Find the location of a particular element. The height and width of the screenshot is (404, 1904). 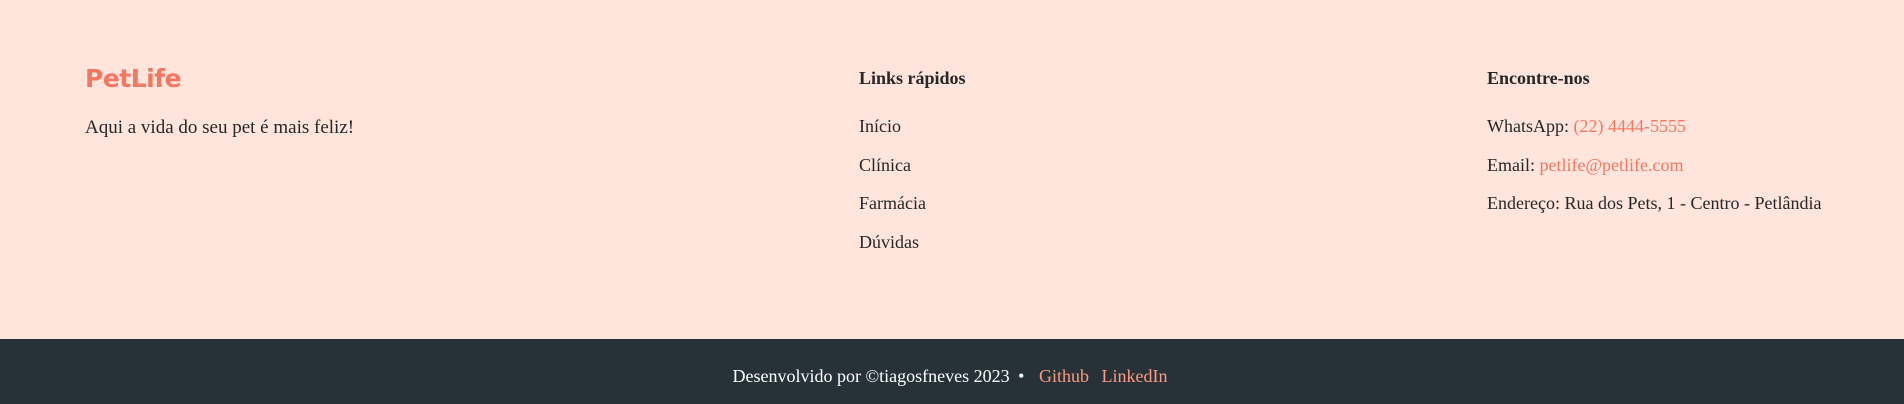

email-link: petlife@petlife.com is located at coordinates (1612, 165).